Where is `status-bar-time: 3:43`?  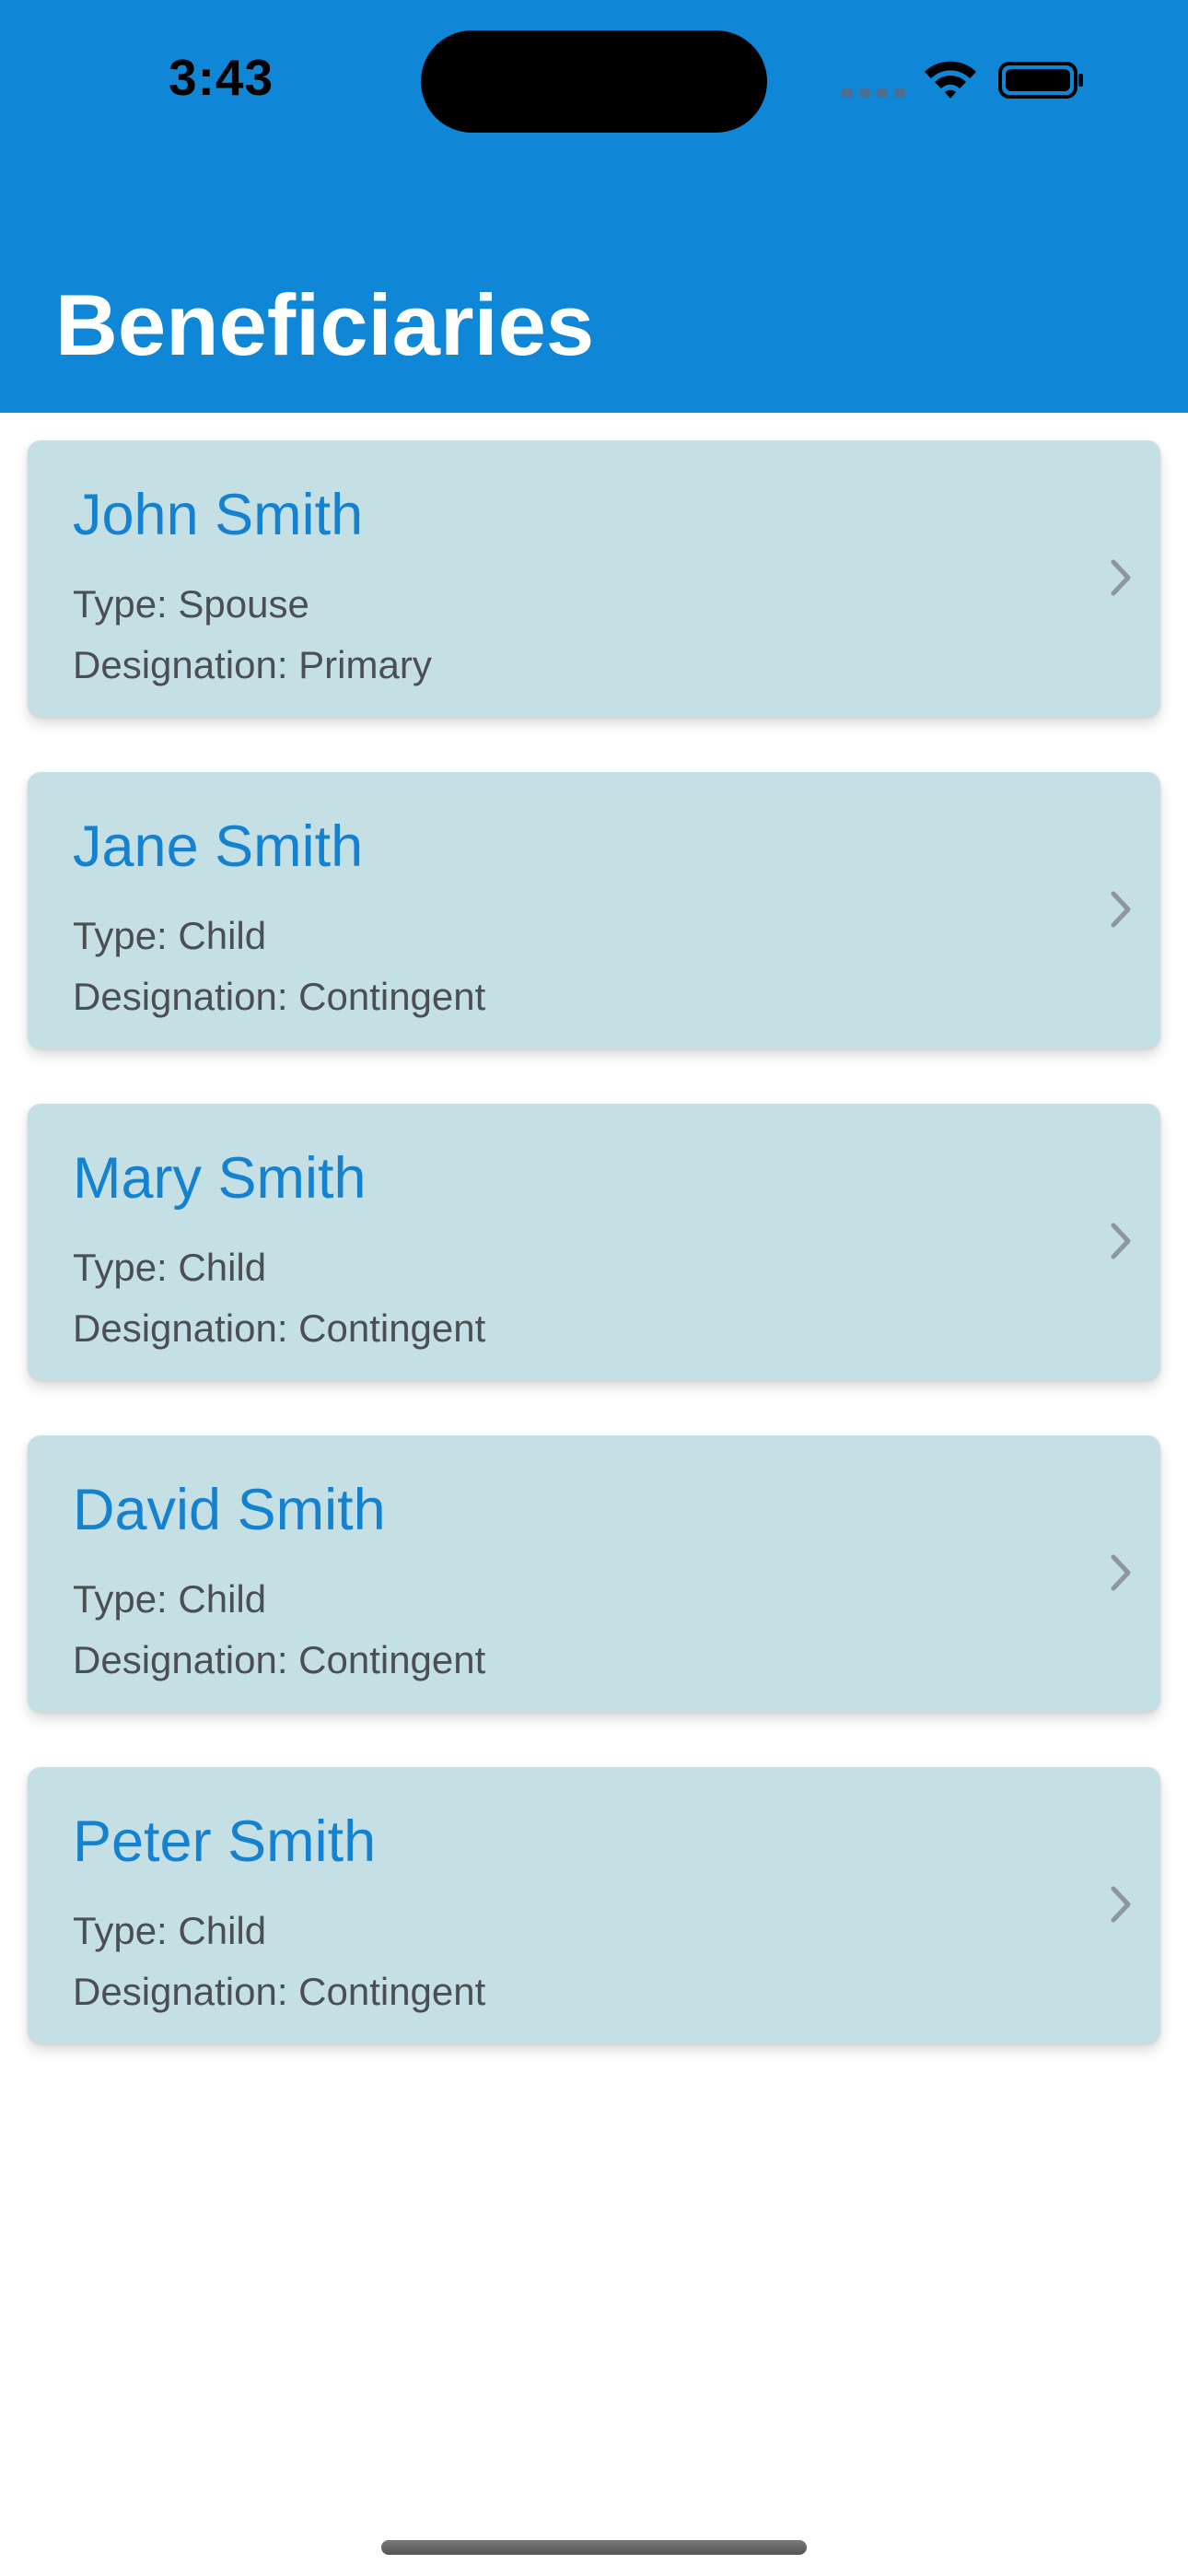
status-bar-time: 3:43 is located at coordinates (221, 77).